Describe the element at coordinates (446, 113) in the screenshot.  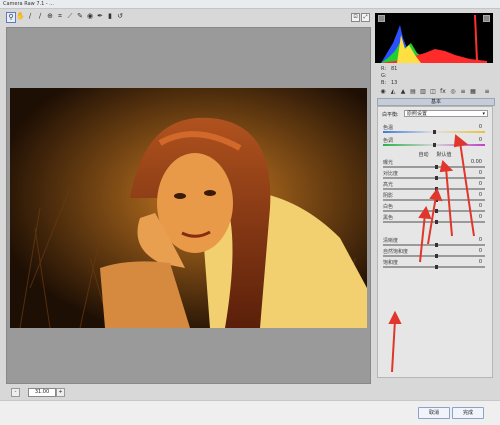
I see `white-balance-select: 原照设置 ▾` at that location.